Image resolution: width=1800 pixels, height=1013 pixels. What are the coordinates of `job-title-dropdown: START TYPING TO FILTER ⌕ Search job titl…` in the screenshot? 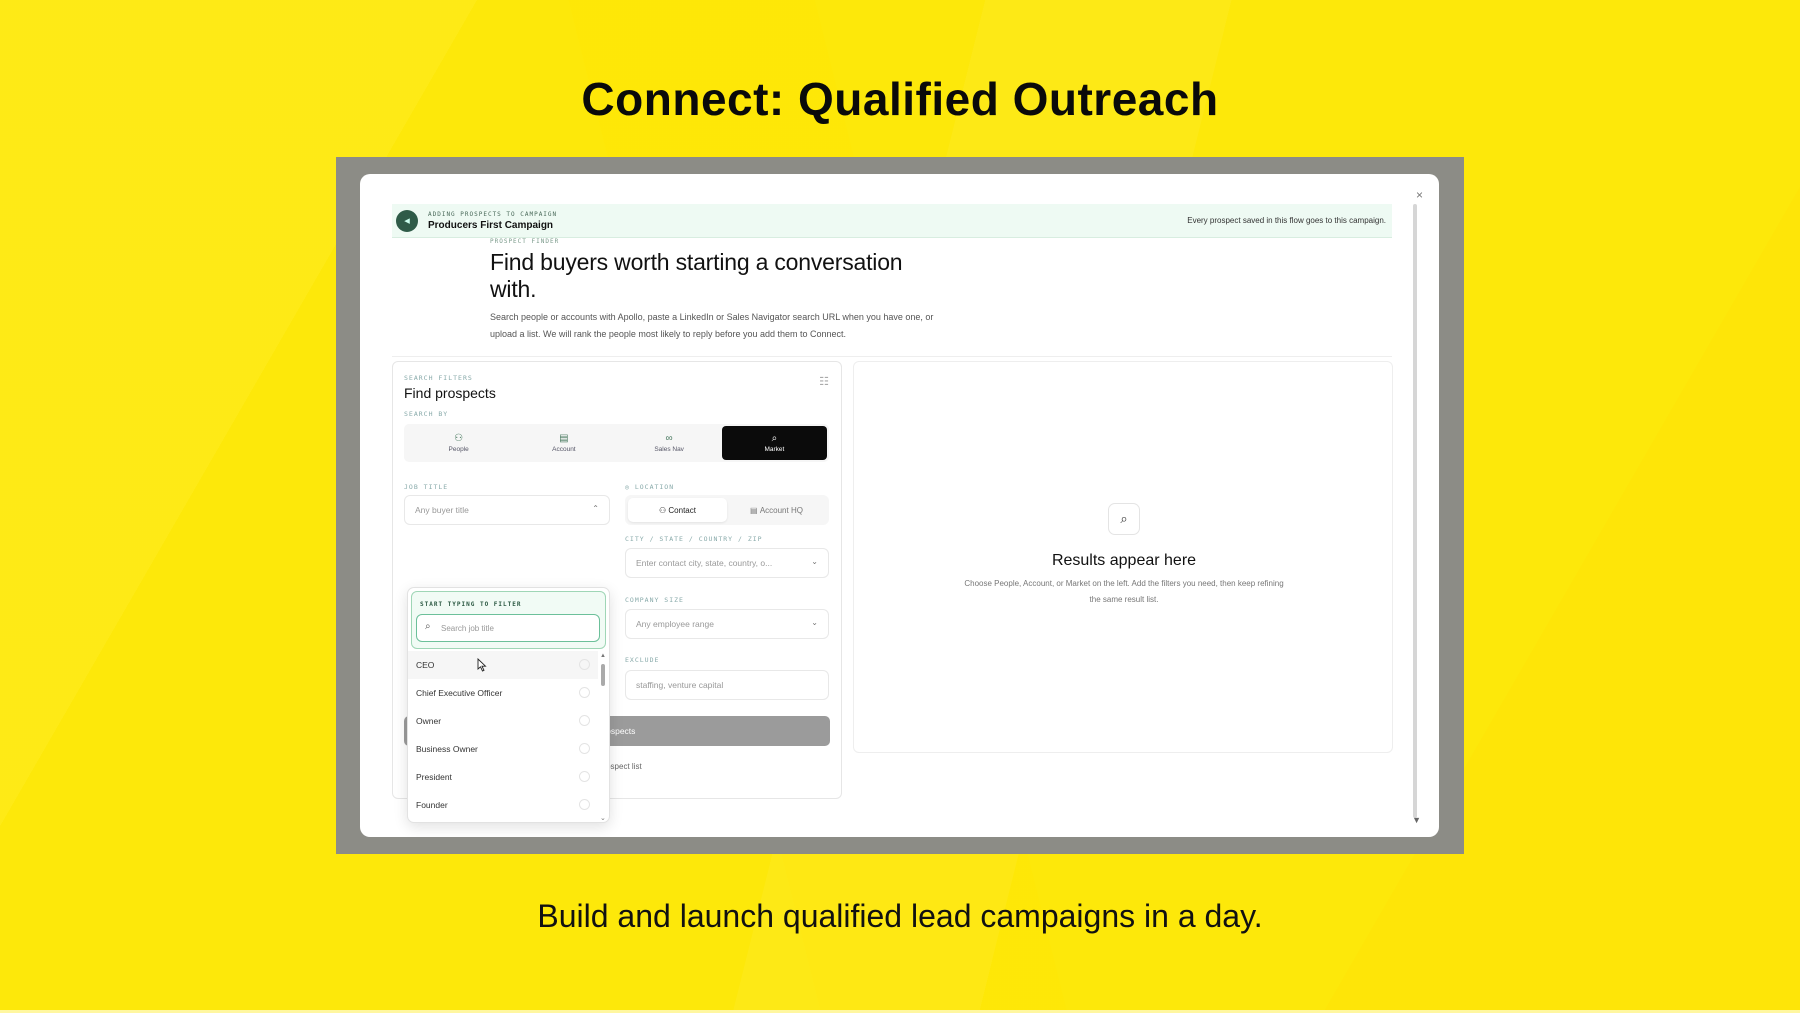 It's located at (508, 705).